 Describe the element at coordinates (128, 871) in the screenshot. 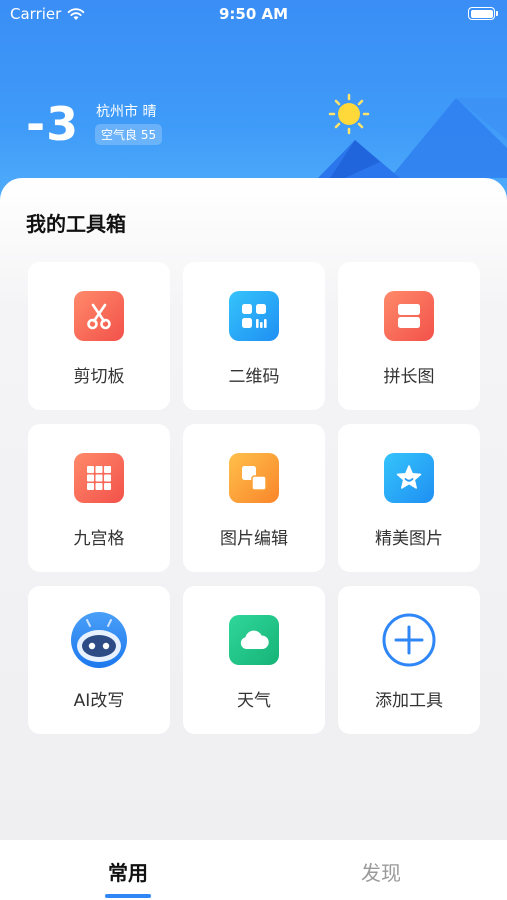

I see `tab-common: 常用` at that location.